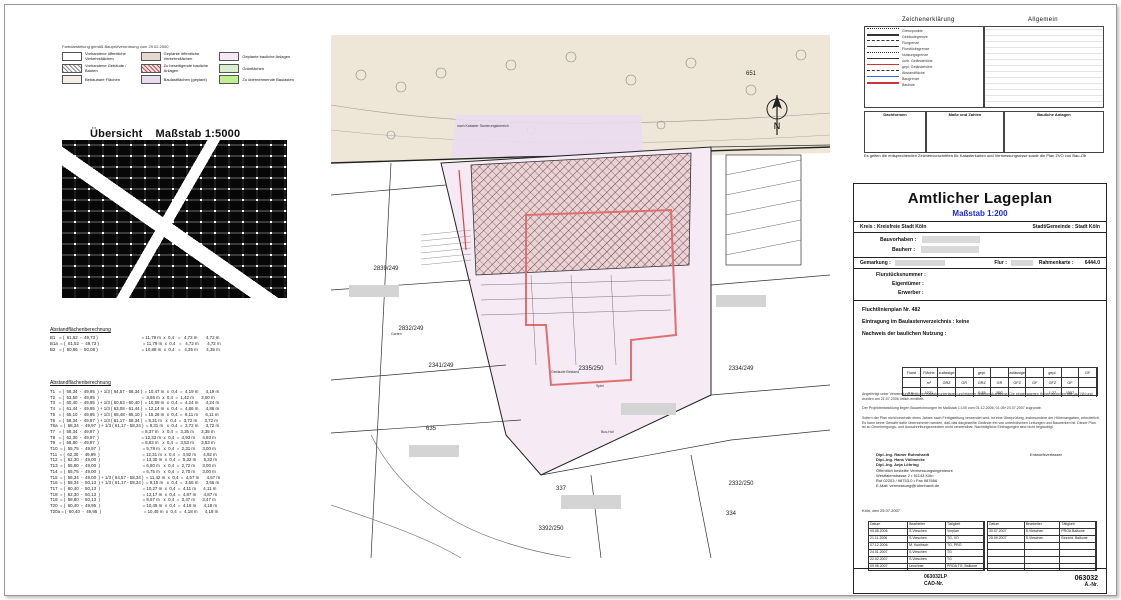 The height and width of the screenshot is (600, 1121). What do you see at coordinates (889, 546) in the screenshot?
I see `revision-cell: 07.12.2006` at bounding box center [889, 546].